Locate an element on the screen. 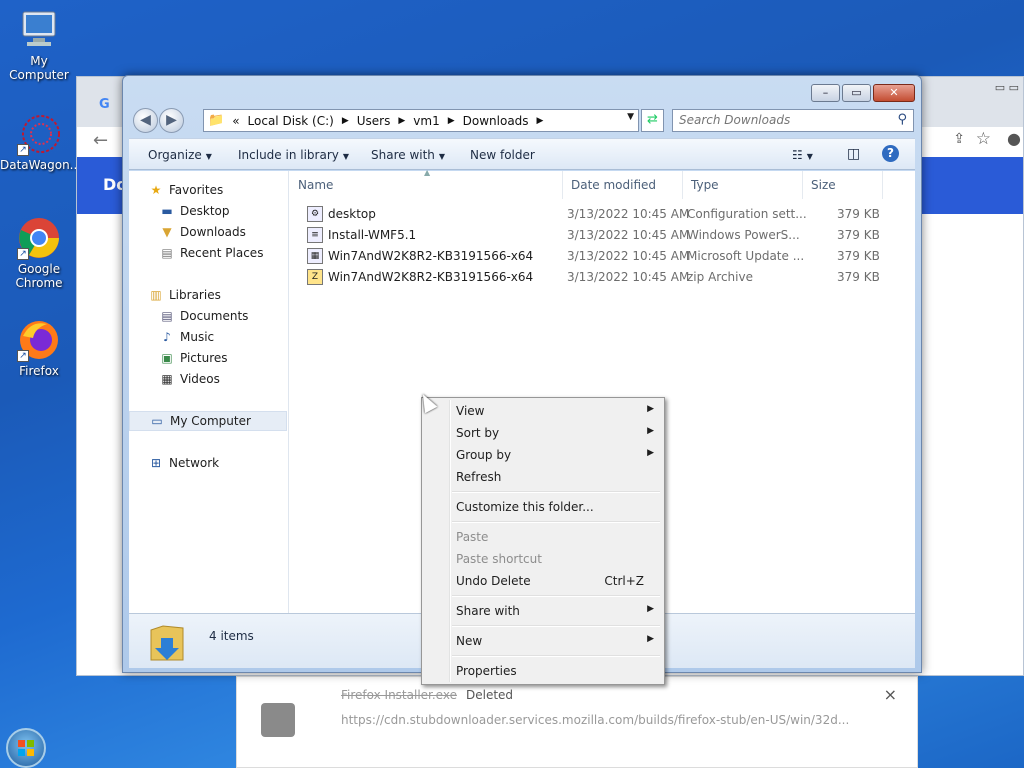 This screenshot has width=1024, height=768. search-icon: ⚲ is located at coordinates (902, 119).